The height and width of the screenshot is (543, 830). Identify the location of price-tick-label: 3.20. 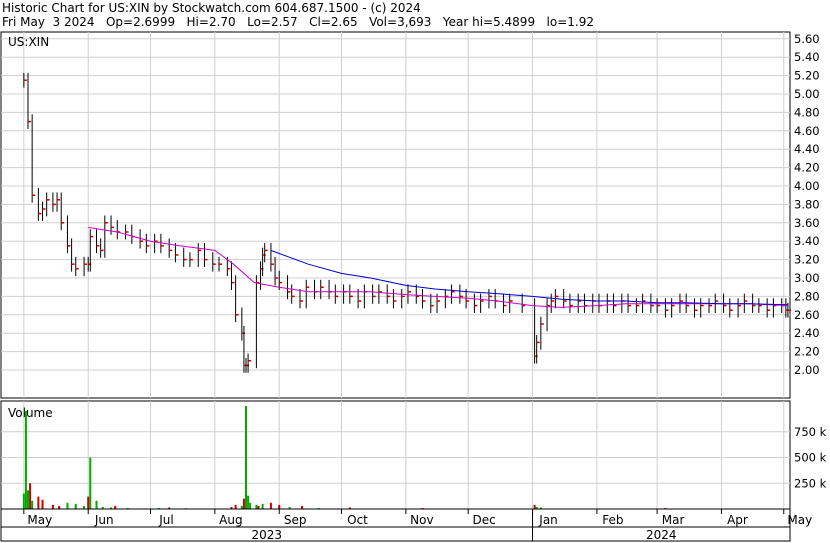
(807, 260).